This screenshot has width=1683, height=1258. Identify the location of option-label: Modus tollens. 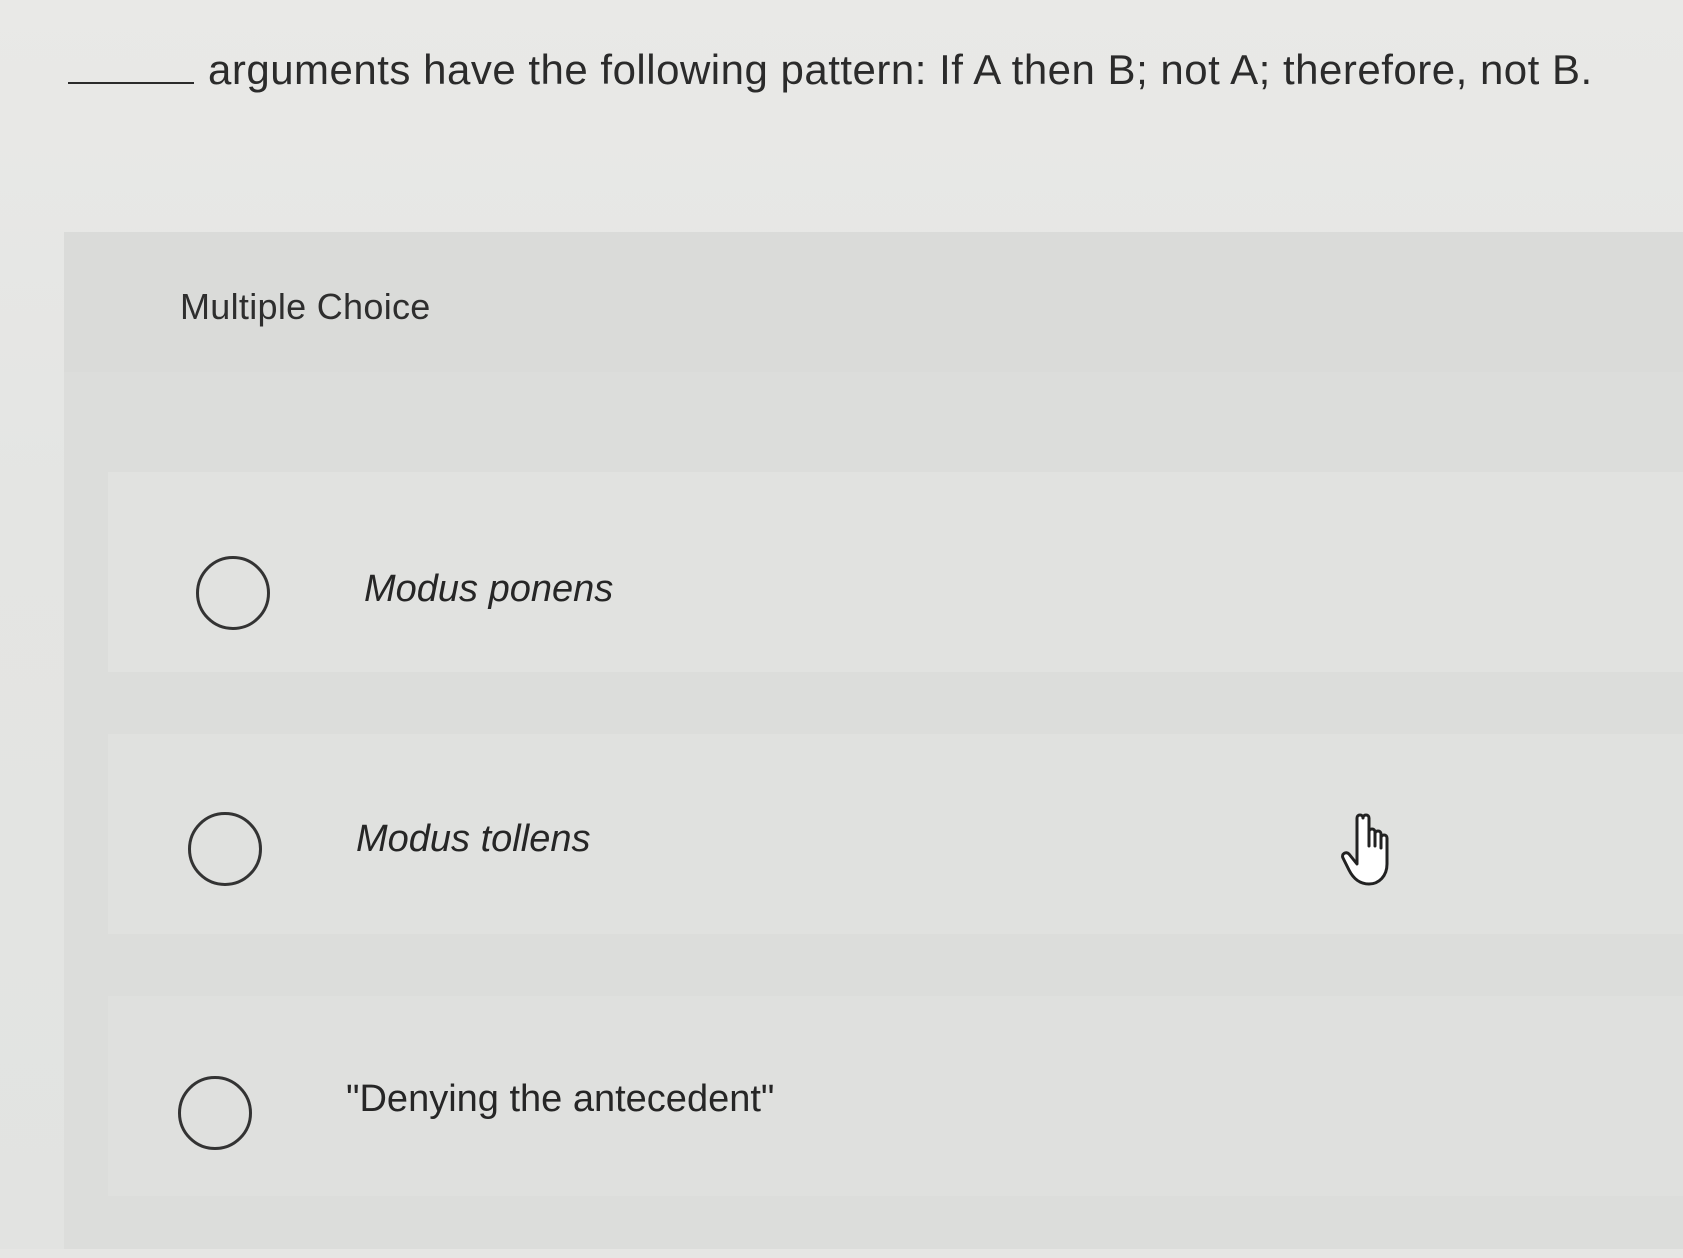
(473, 839).